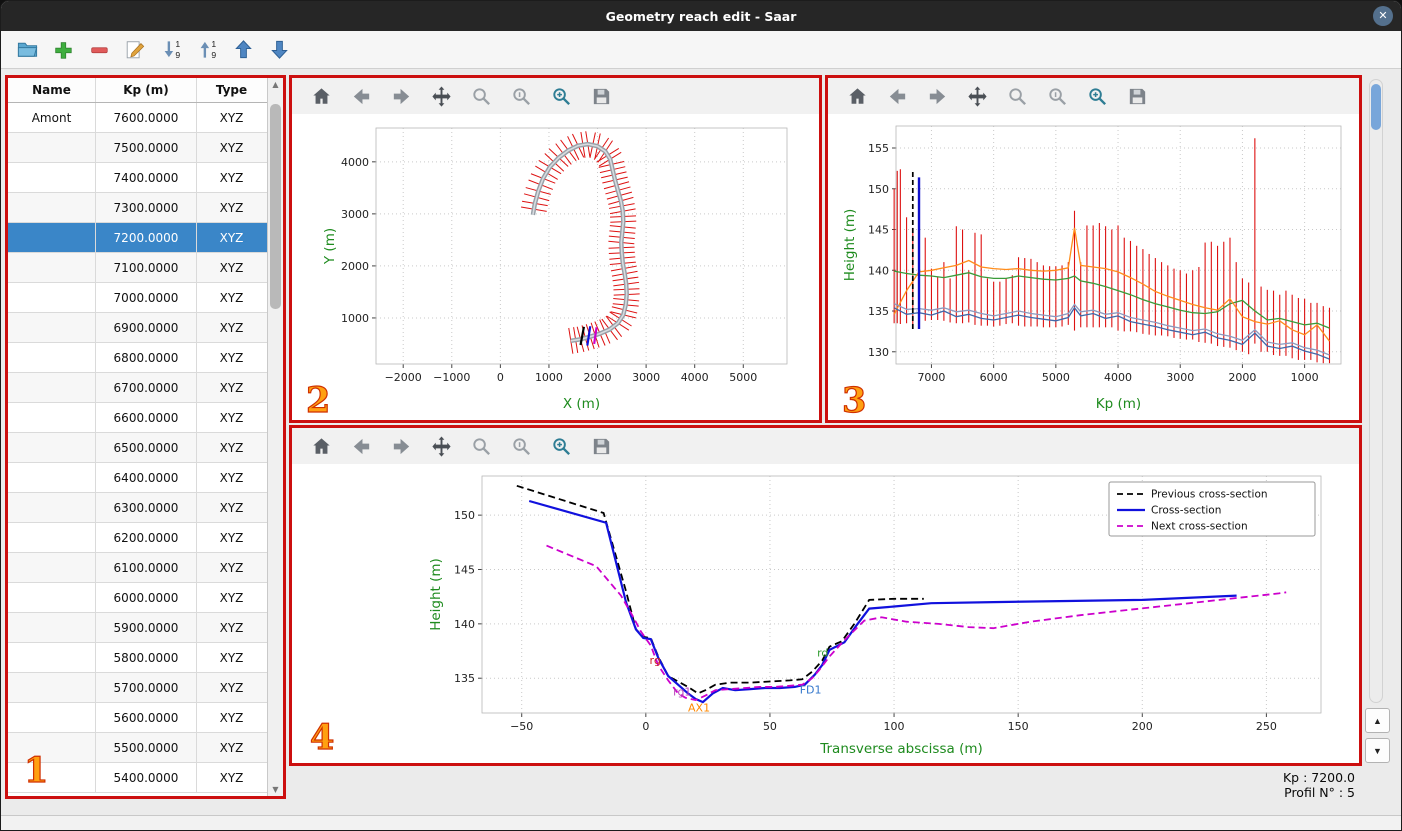 This screenshot has height=831, width=1402. I want to click on titlebar: Geometry reach edit - Saar ✕, so click(701, 16).